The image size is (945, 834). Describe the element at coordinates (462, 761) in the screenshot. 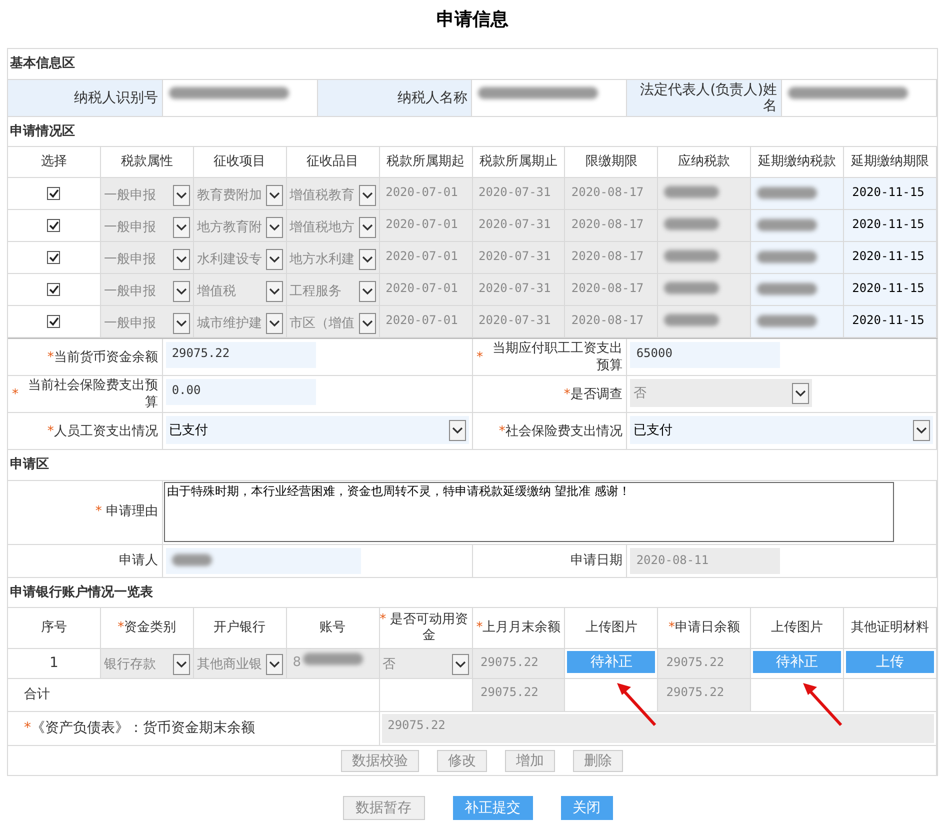

I see `action-button: 修改` at that location.